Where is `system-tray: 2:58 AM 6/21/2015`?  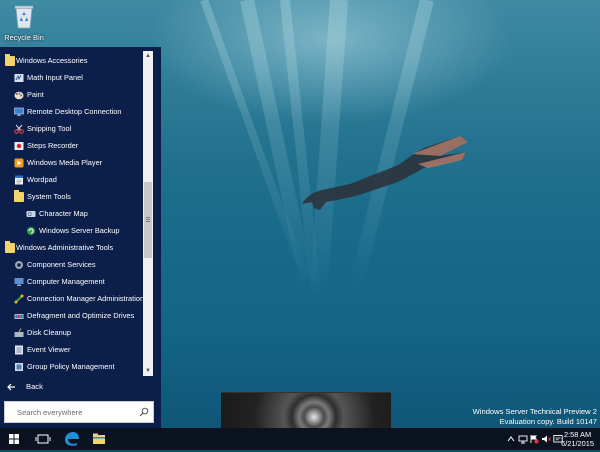
system-tray: 2:58 AM 6/21/2015 is located at coordinates (550, 439).